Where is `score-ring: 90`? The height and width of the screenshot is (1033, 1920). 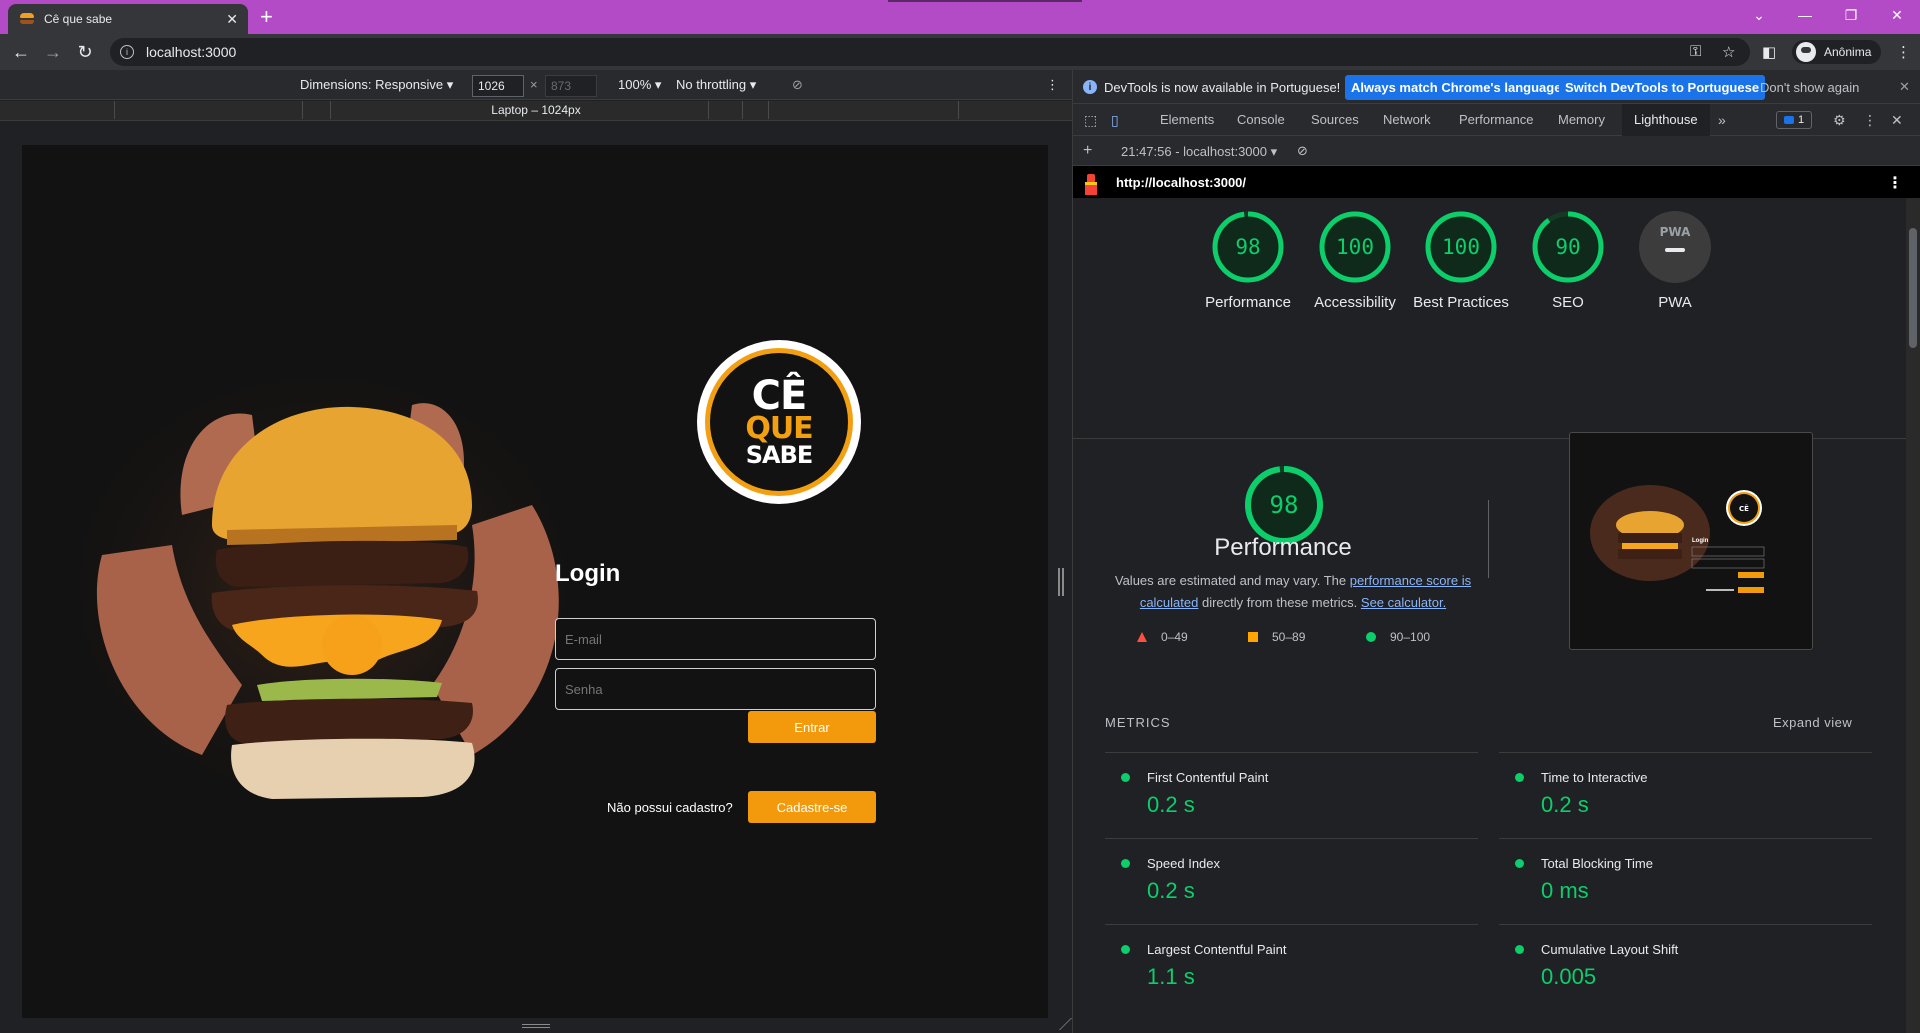 score-ring: 90 is located at coordinates (1568, 247).